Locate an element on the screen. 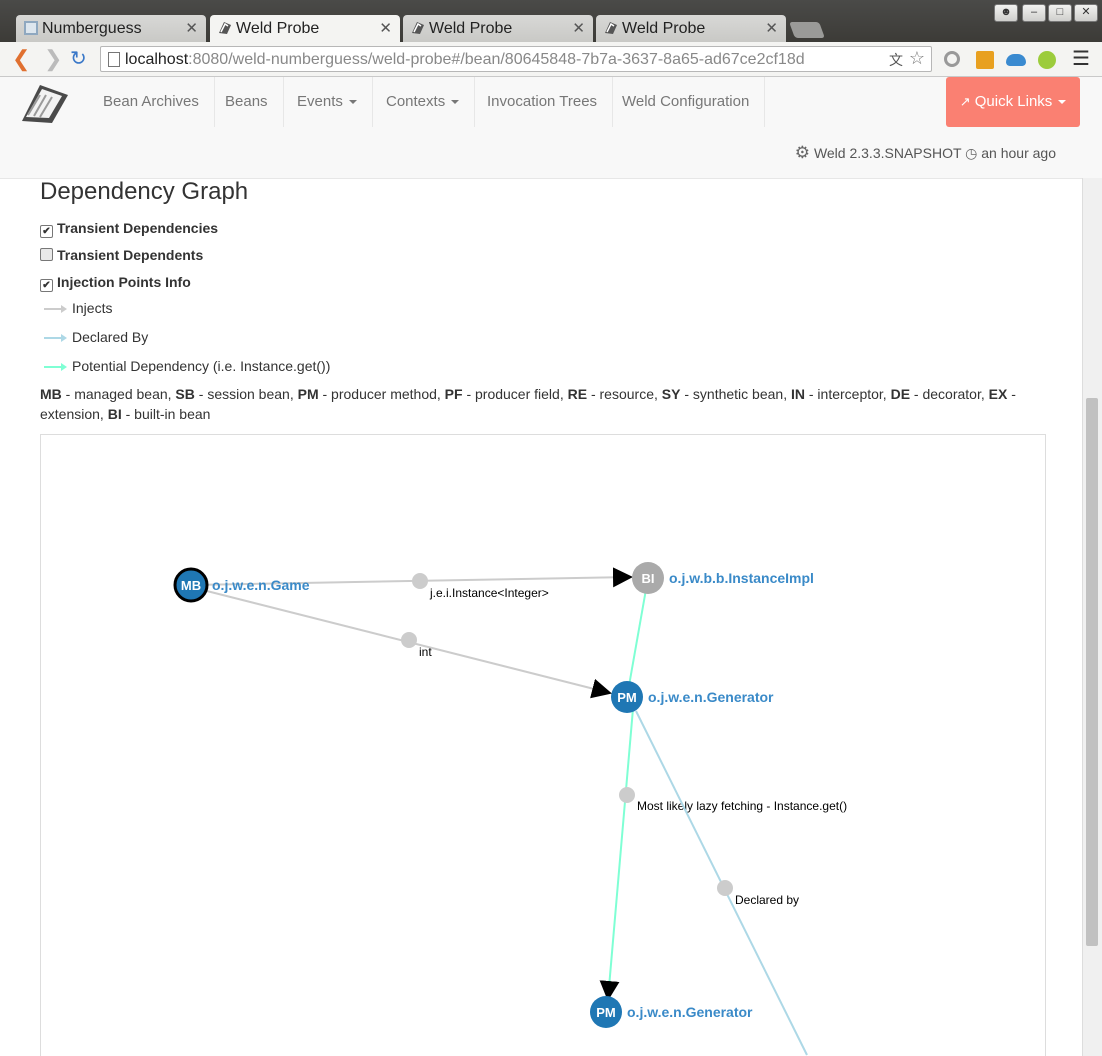 This screenshot has height=1056, width=1102. abbr-desc: - producer method, is located at coordinates (381, 394).